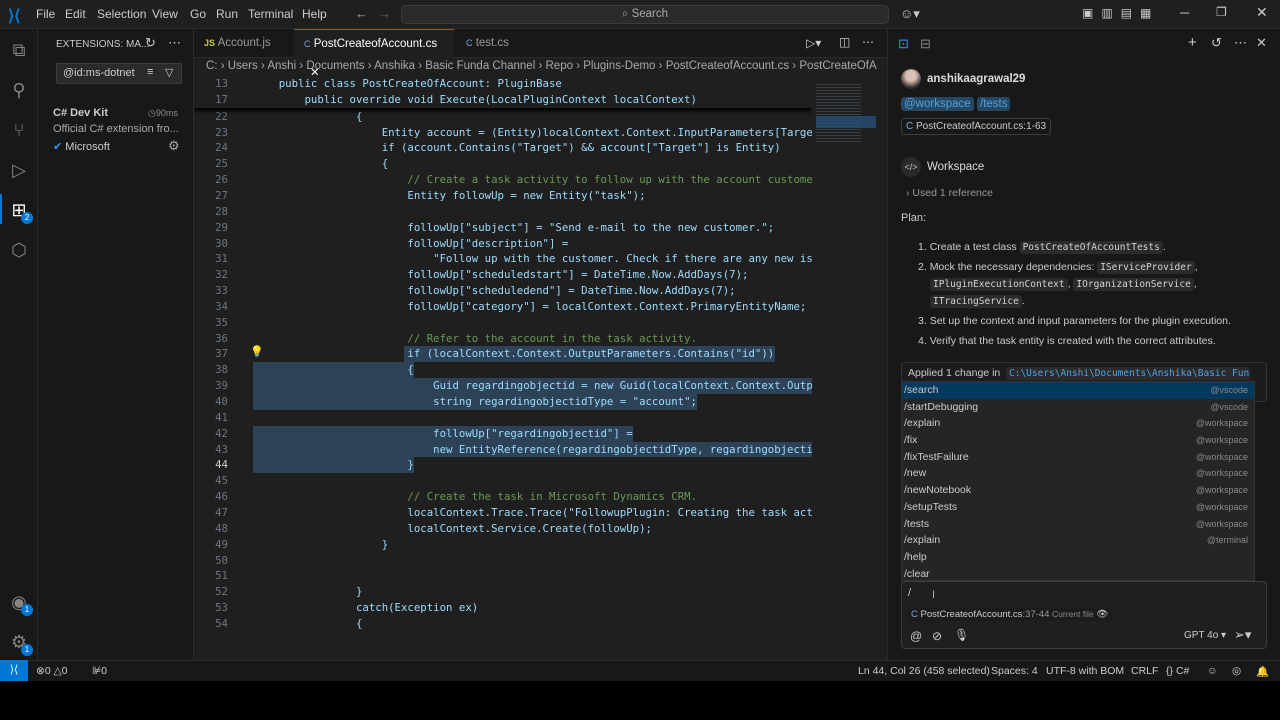 This screenshot has height=720, width=1280. What do you see at coordinates (1078, 557) in the screenshot?
I see `slash-command-option: /help` at bounding box center [1078, 557].